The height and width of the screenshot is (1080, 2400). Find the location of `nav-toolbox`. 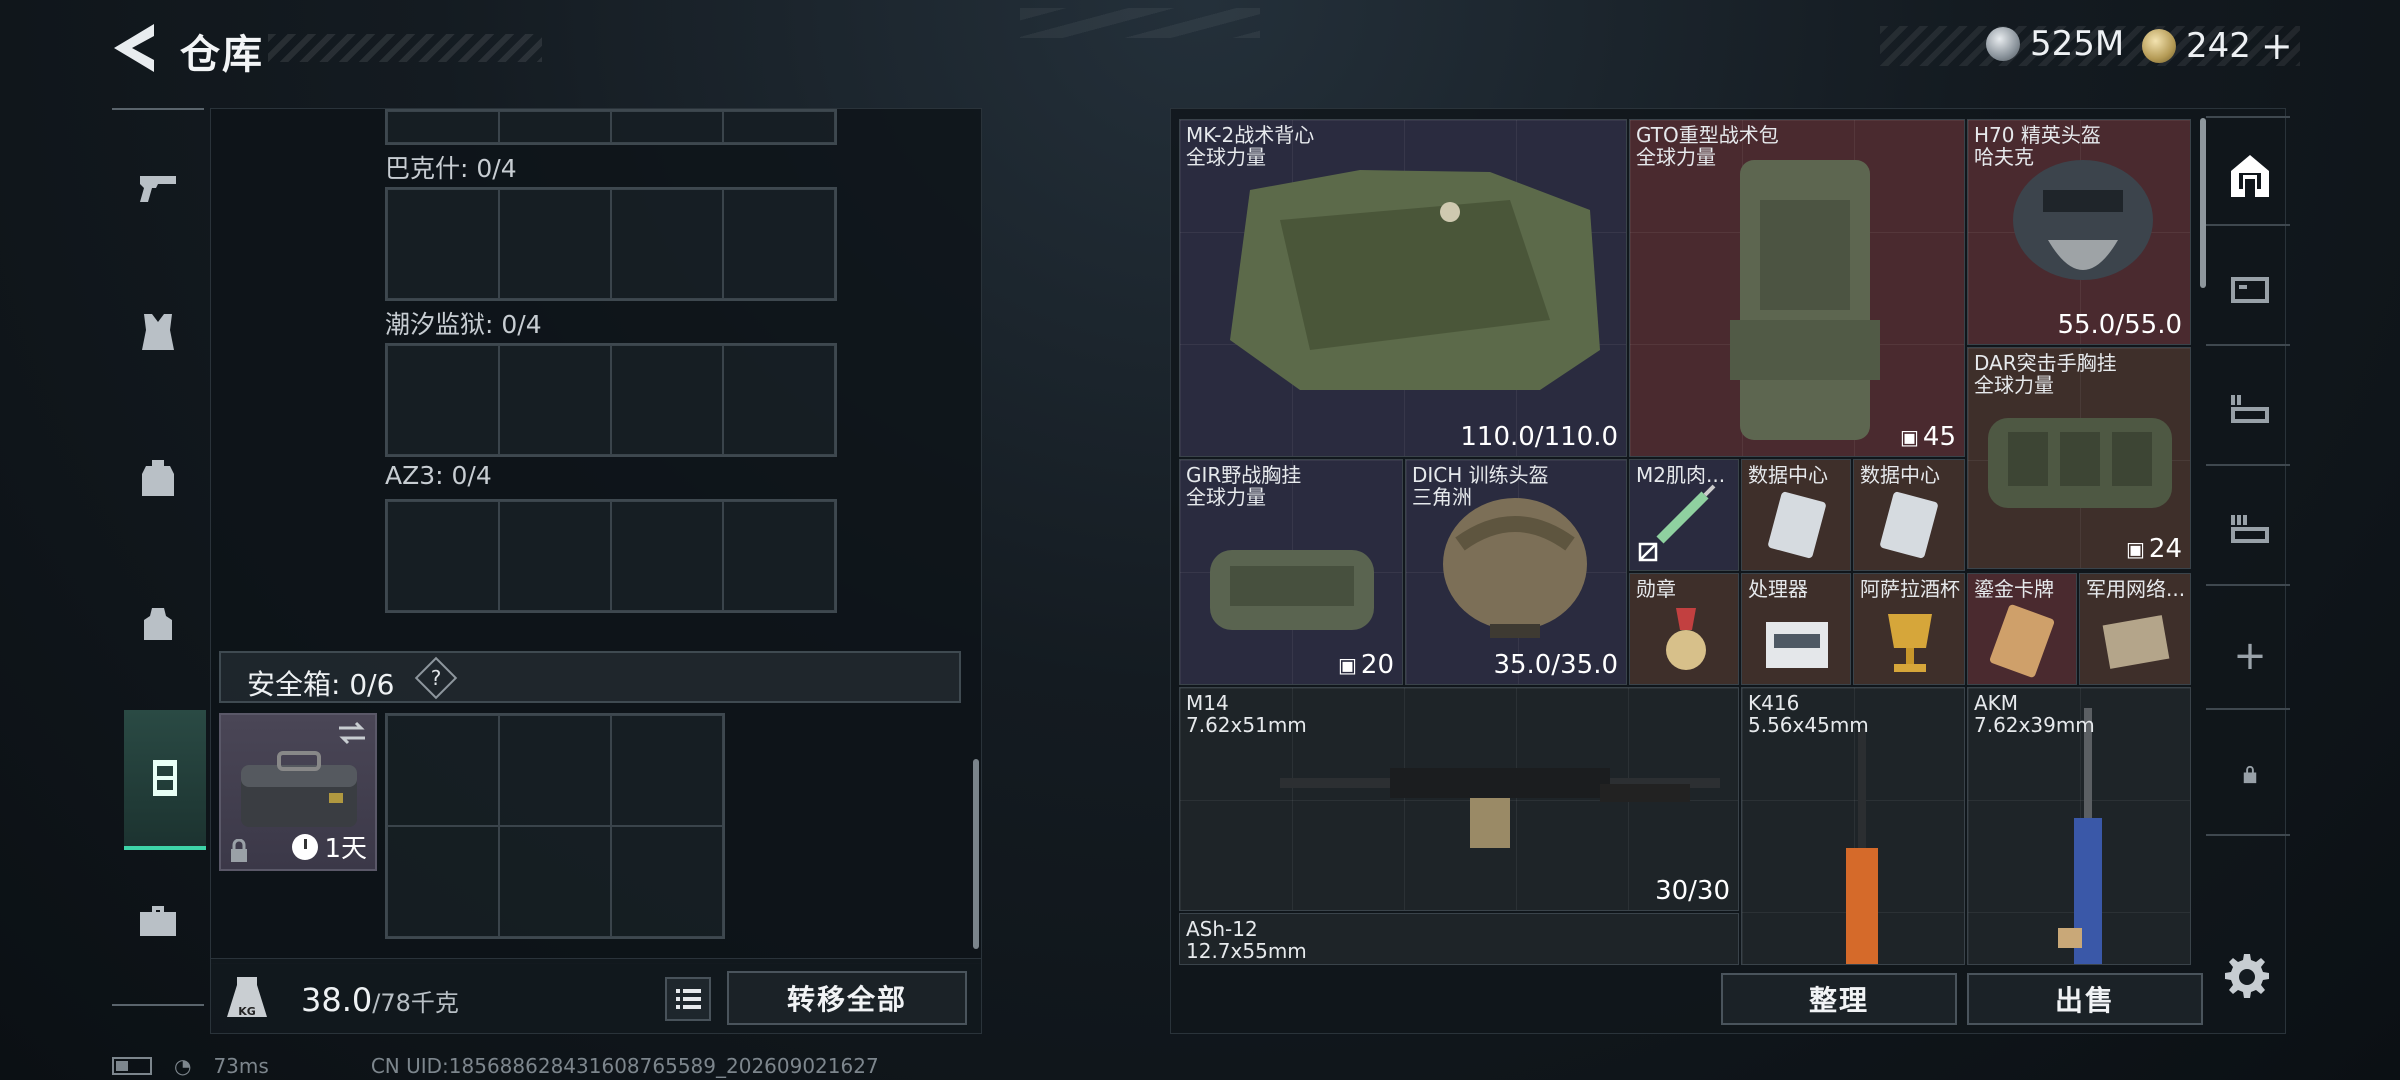

nav-toolbox is located at coordinates (158, 922).